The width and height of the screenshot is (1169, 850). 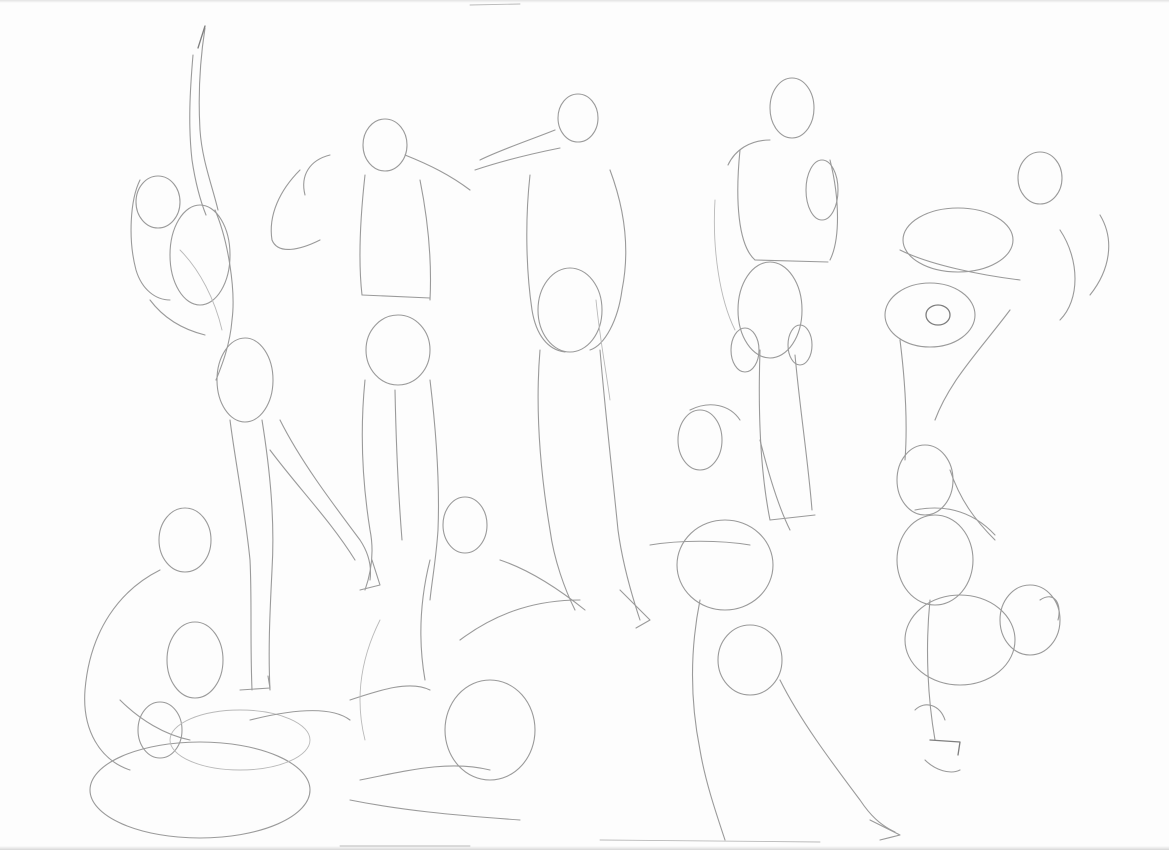 I want to click on figure-crouching, so click(x=978, y=640).